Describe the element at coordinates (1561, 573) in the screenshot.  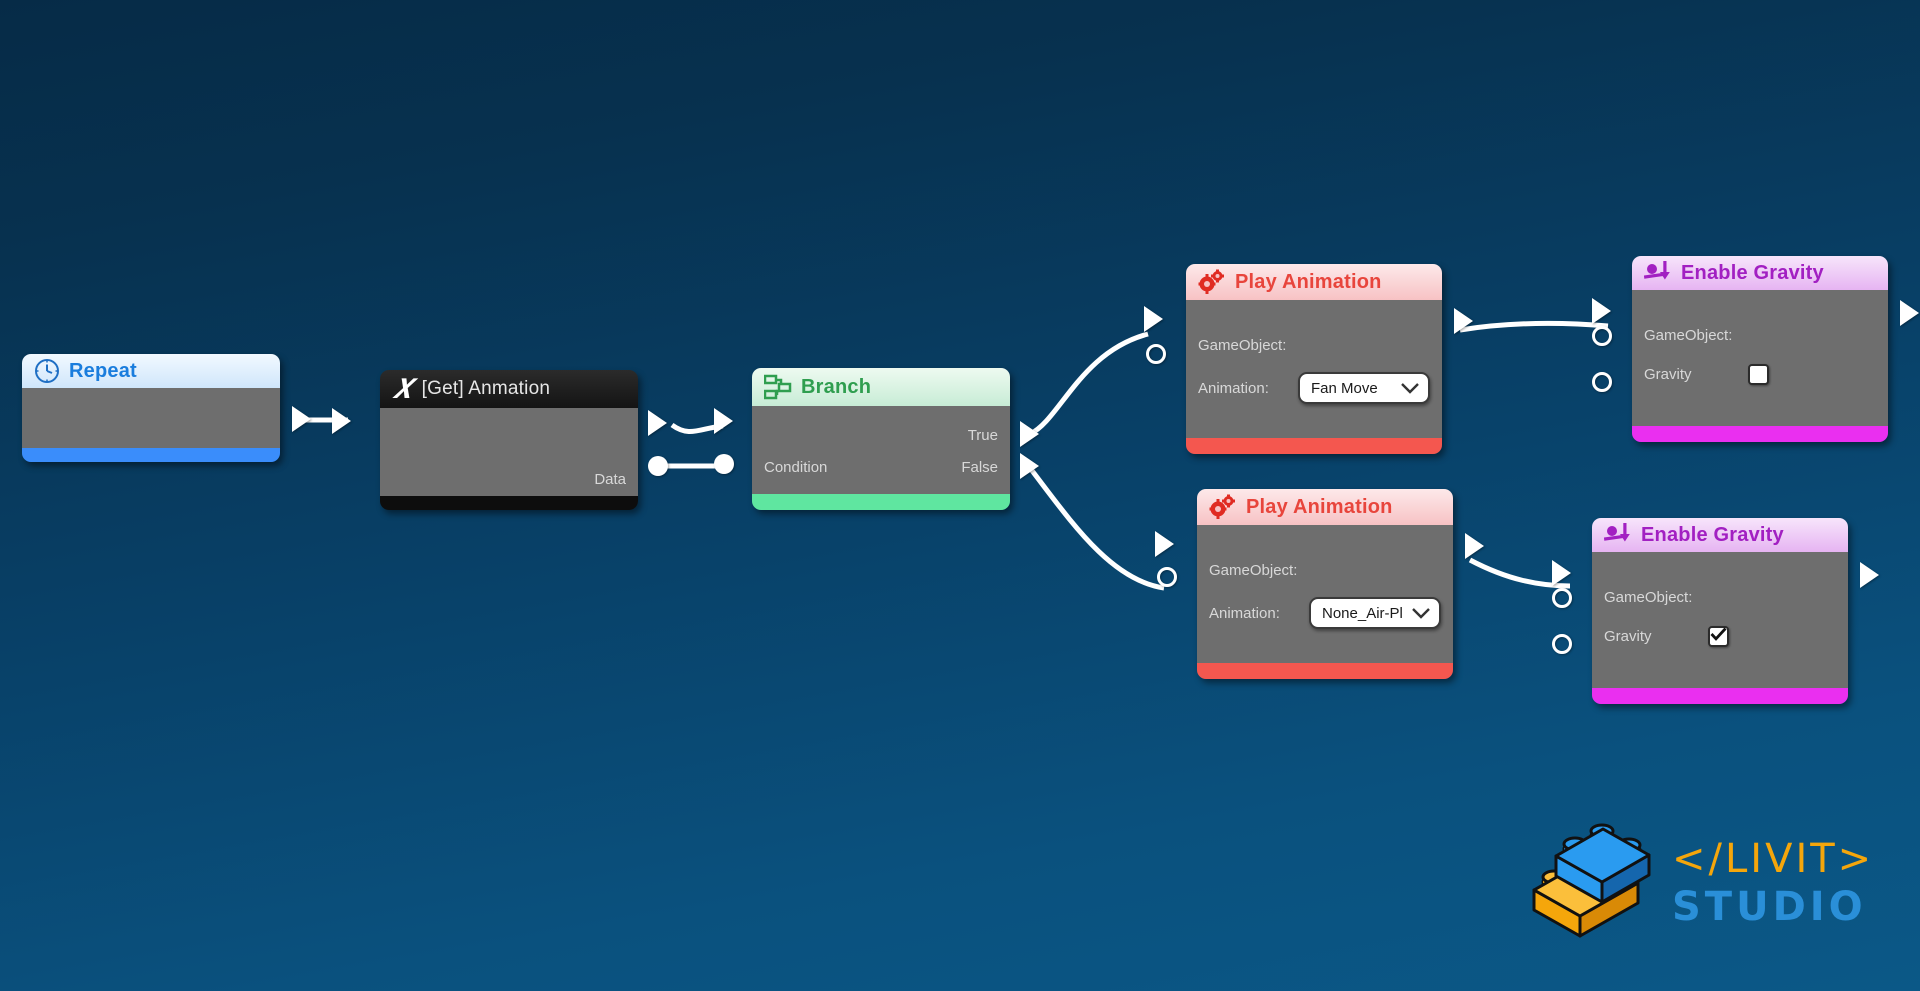
I see `enable-gravity-false-flow-in-port` at that location.